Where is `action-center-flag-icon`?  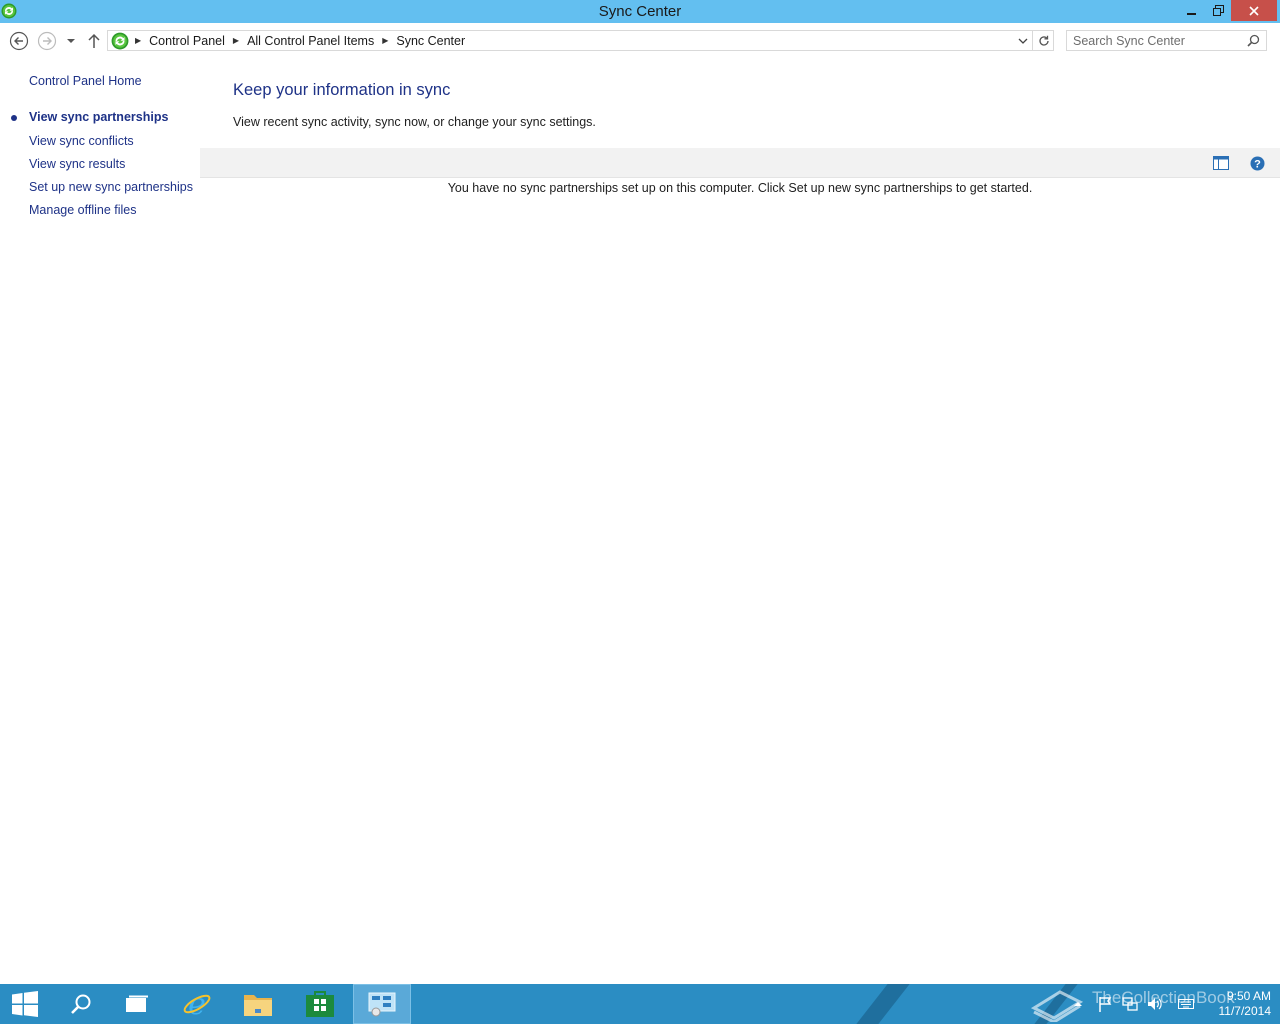
action-center-flag-icon is located at coordinates (1105, 1004).